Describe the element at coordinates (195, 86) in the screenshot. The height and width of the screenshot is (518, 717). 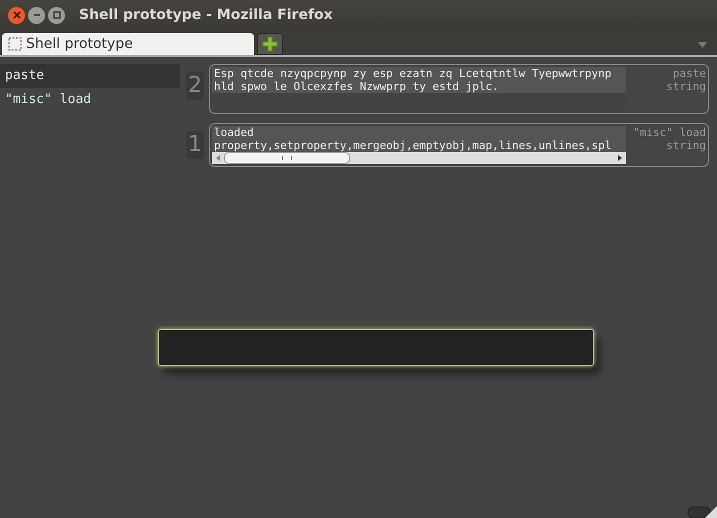
I see `cell-number: 2` at that location.